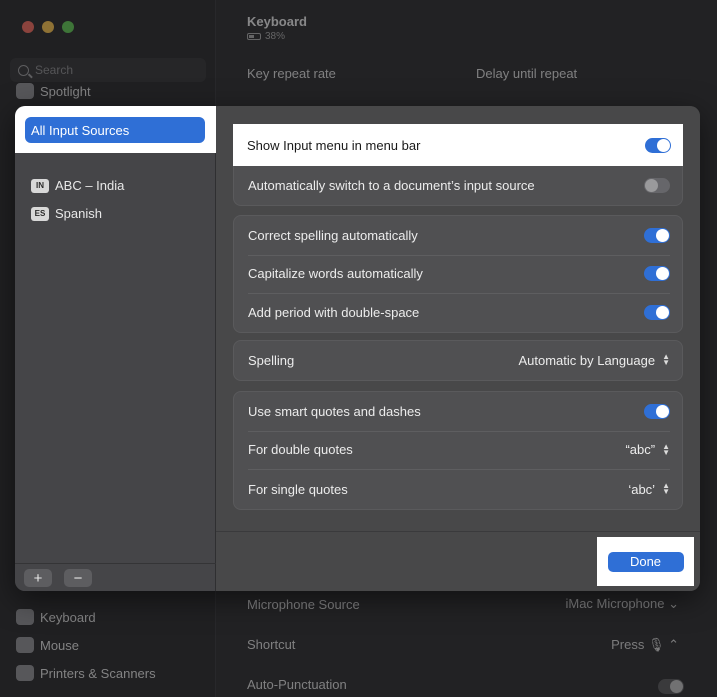 This screenshot has width=717, height=697. I want to click on input-source-abc-india: IN ABC – India, so click(77, 185).